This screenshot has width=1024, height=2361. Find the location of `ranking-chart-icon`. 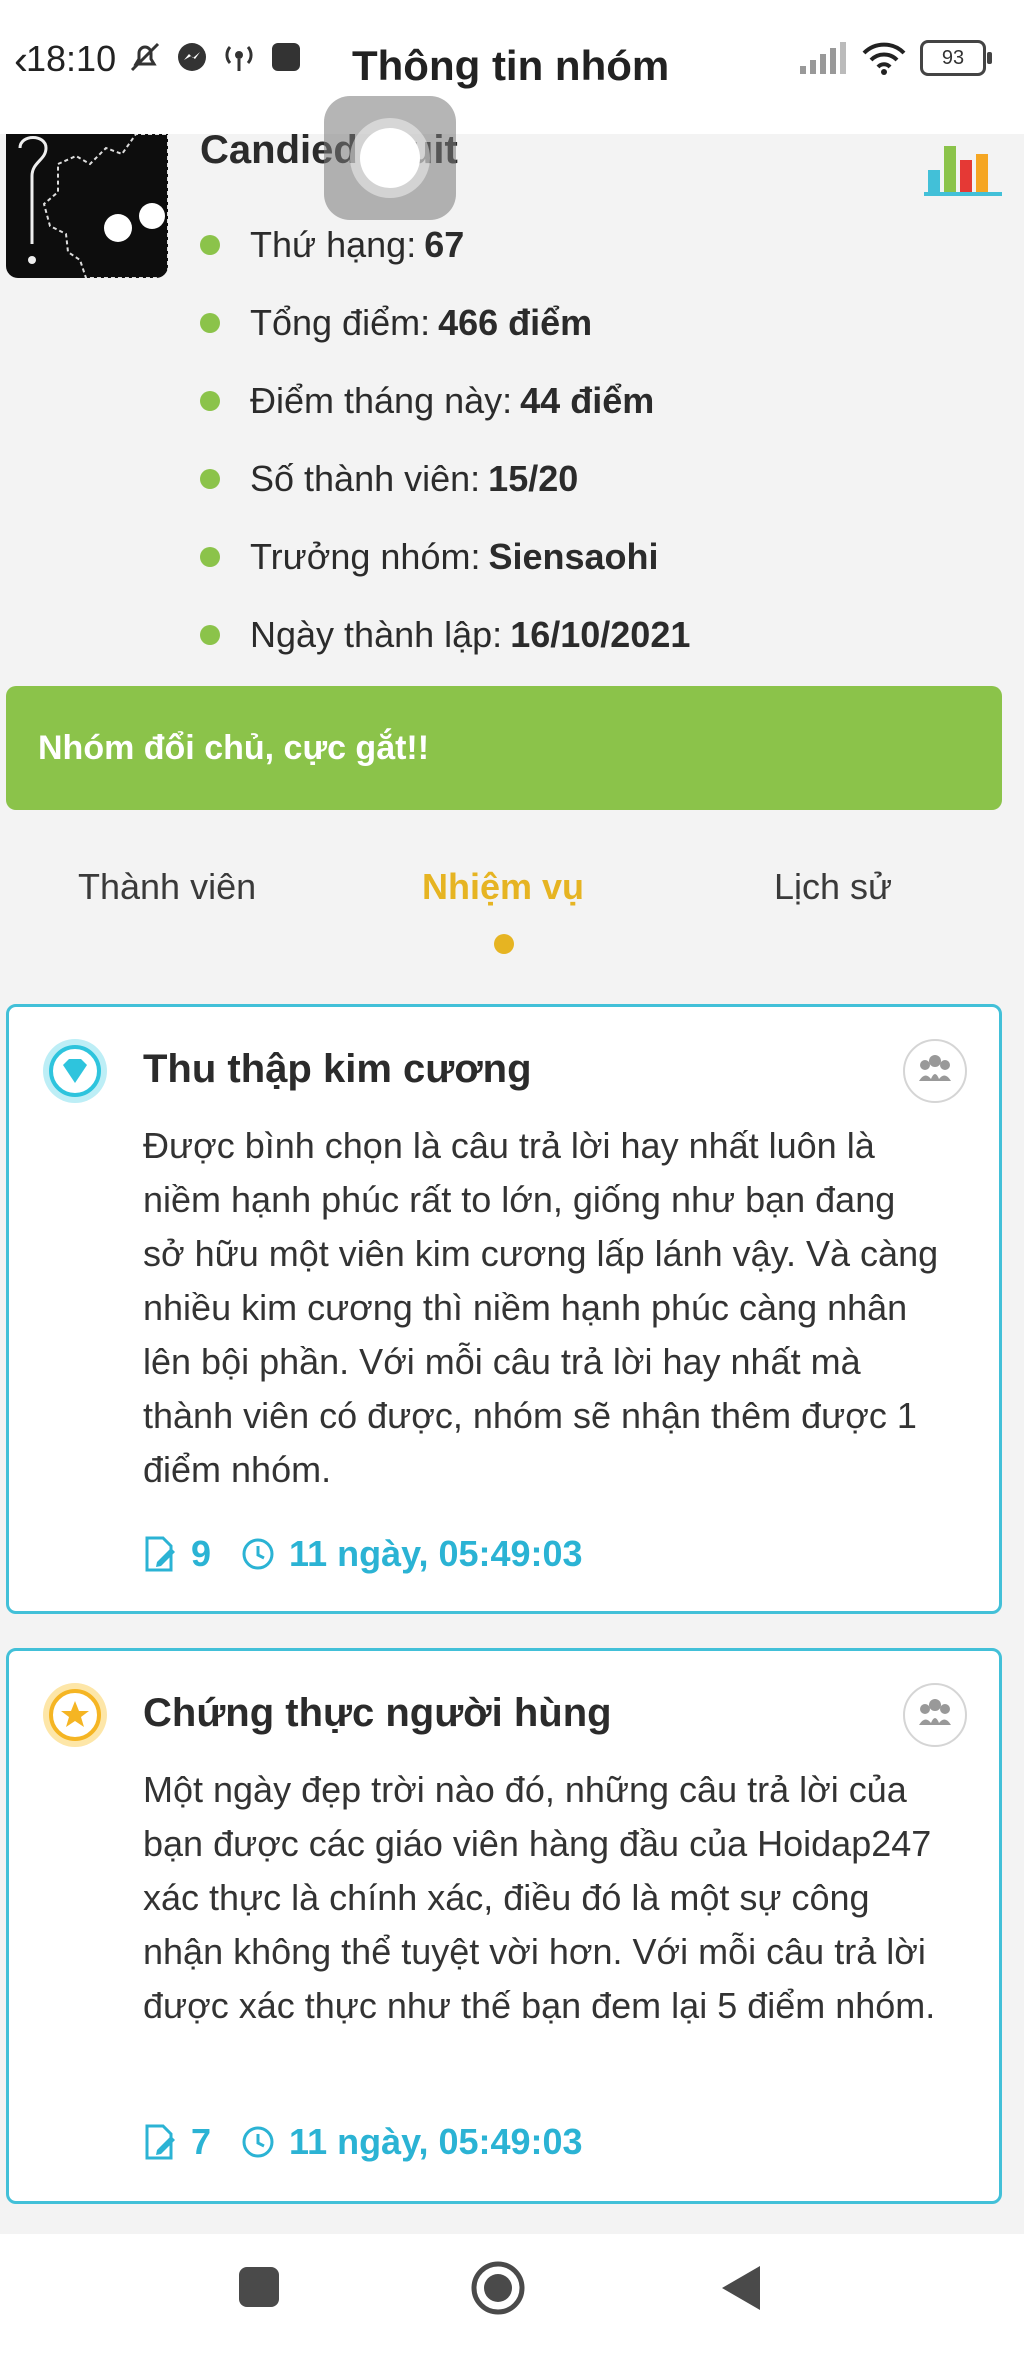

ranking-chart-icon is located at coordinates (964, 168).